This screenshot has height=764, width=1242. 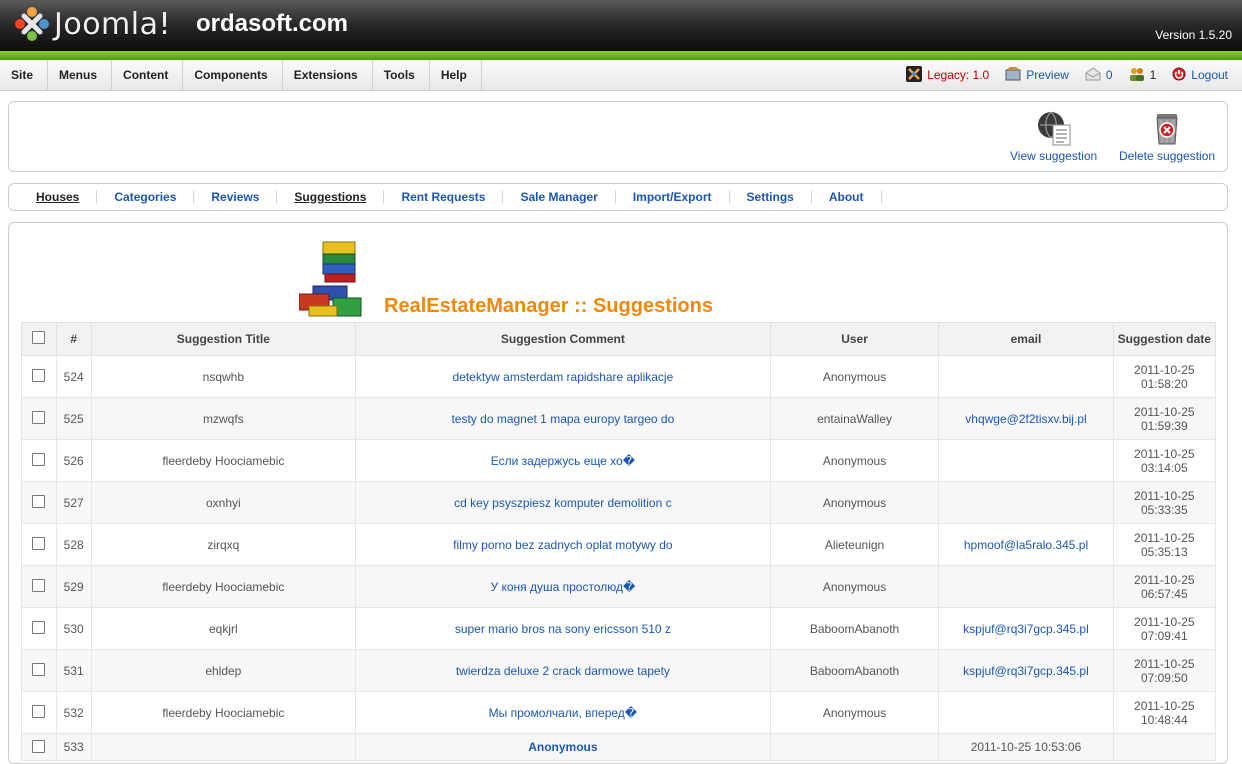 I want to click on menu-item-extensions: Extensions, so click(x=328, y=75).